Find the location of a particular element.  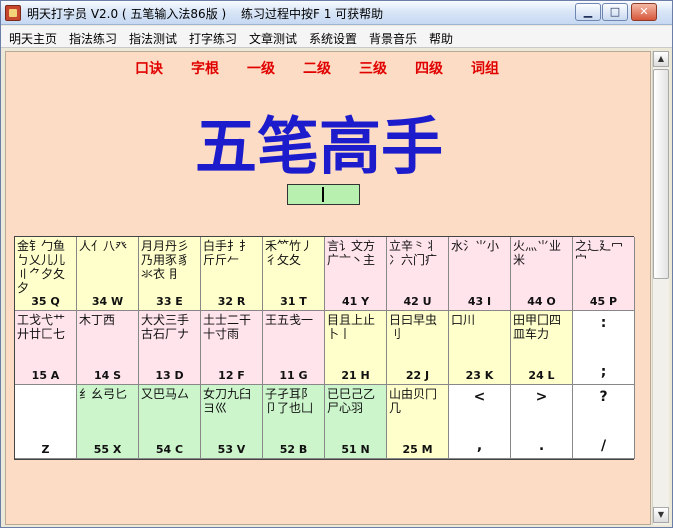

window-title: 明天打字员 V2.0 ( 五笔输入法86版 ) is located at coordinates (127, 14).